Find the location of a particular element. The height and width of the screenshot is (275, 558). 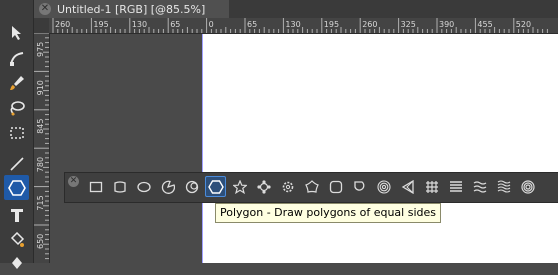

ruler-label: 650 is located at coordinates (40, 241).